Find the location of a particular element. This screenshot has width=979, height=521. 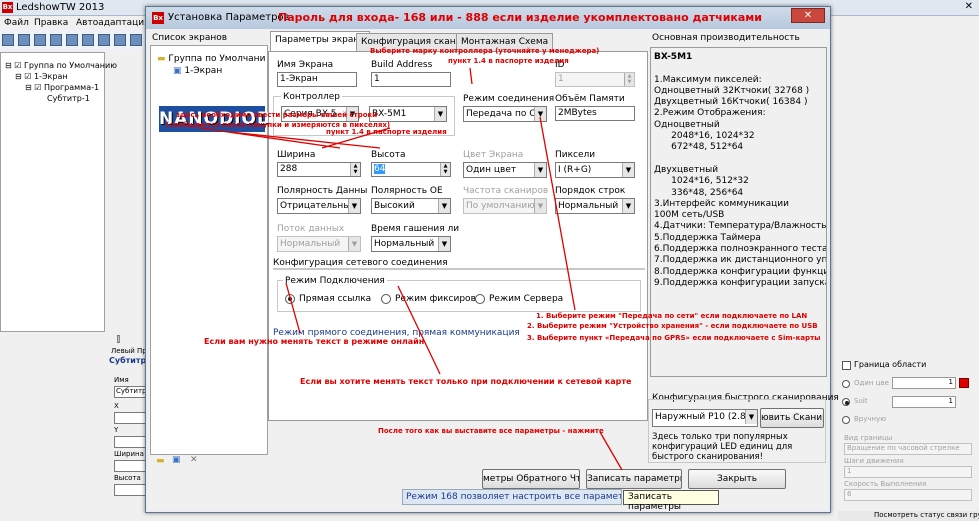

arrow-conn-mode is located at coordinates (557, 213).